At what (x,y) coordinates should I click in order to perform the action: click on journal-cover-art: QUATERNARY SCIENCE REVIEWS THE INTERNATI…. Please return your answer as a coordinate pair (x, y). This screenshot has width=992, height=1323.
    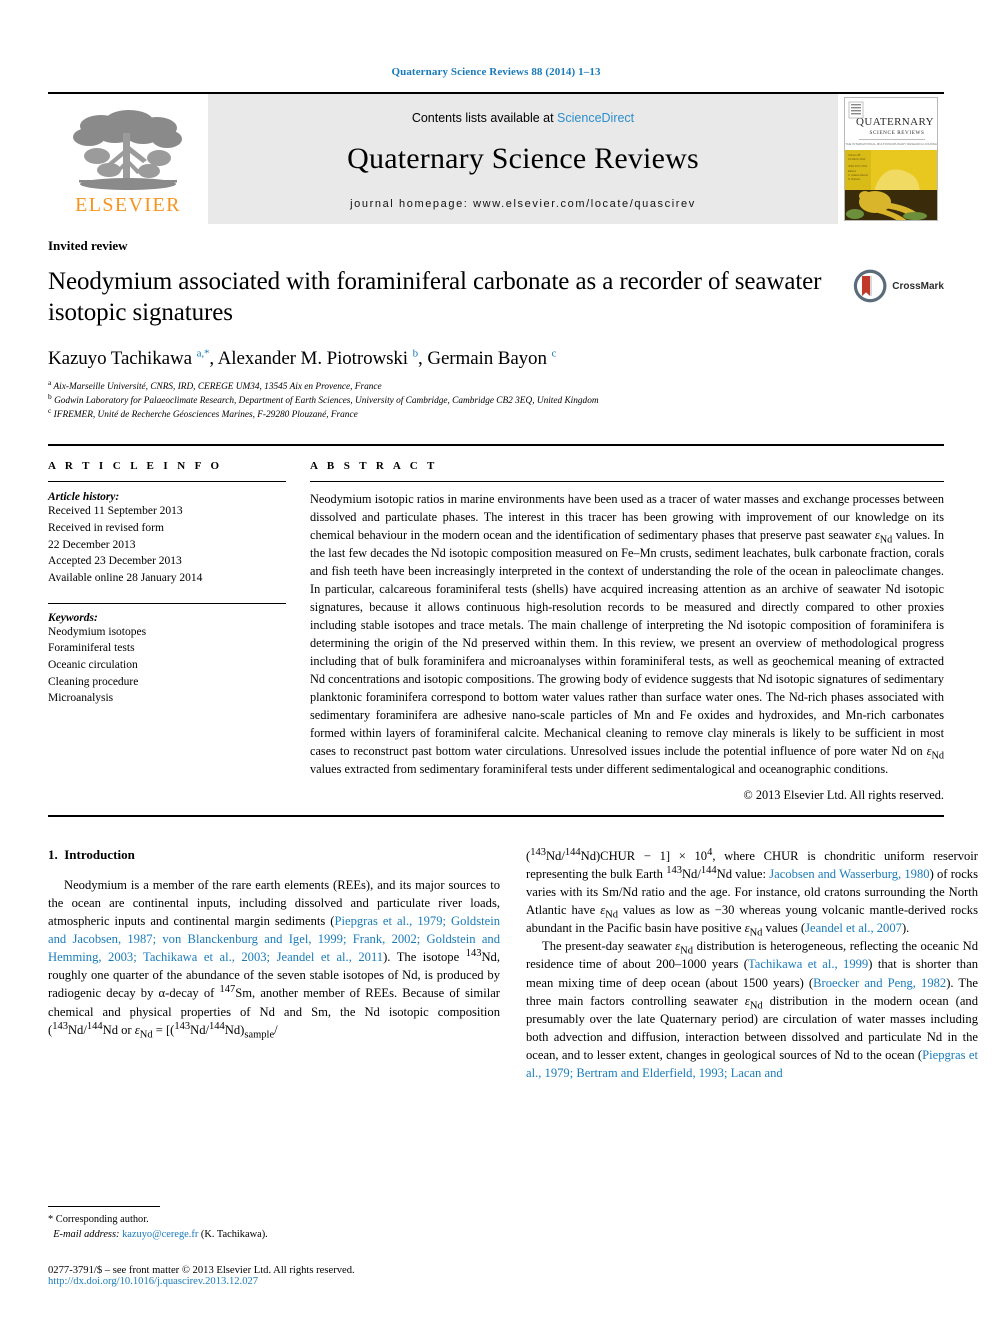
    Looking at the image, I should click on (891, 159).